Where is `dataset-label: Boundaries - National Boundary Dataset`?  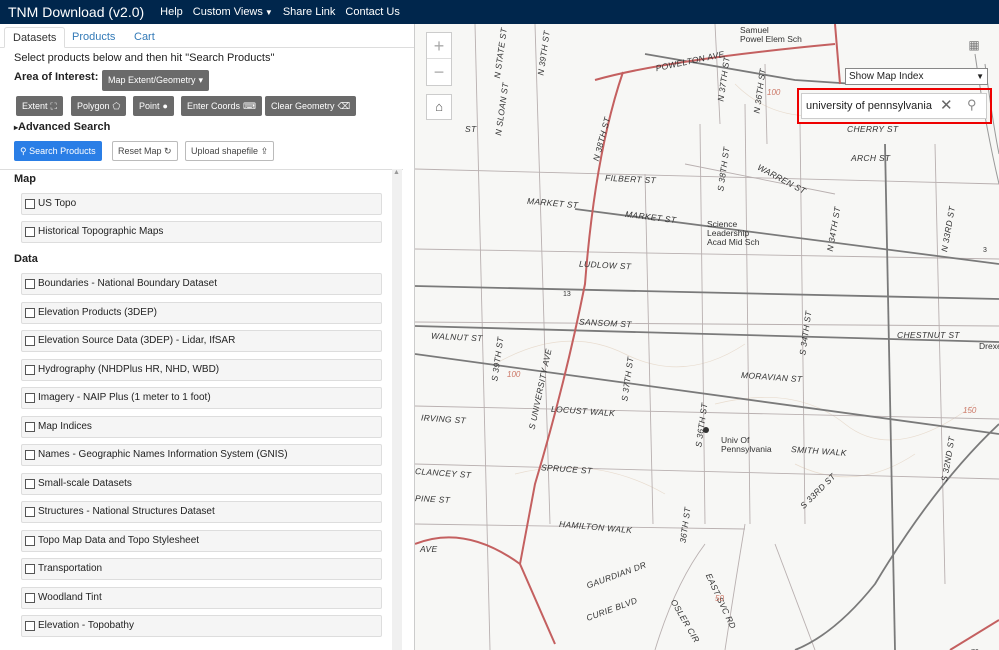 dataset-label: Boundaries - National Boundary Dataset is located at coordinates (127, 283).